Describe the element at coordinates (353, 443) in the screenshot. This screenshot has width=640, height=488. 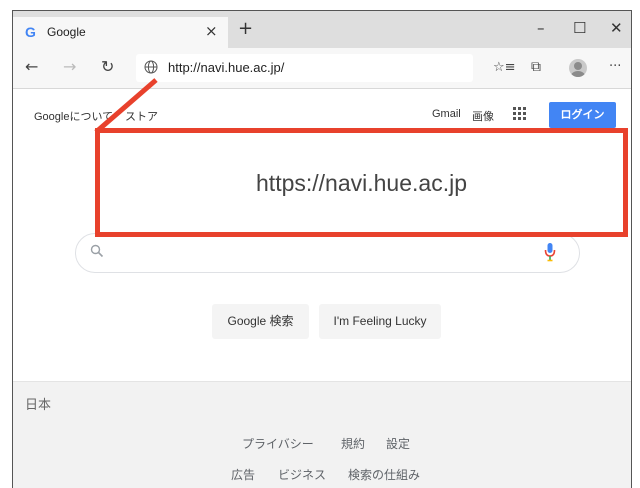
I see `terms-link: 規約` at that location.